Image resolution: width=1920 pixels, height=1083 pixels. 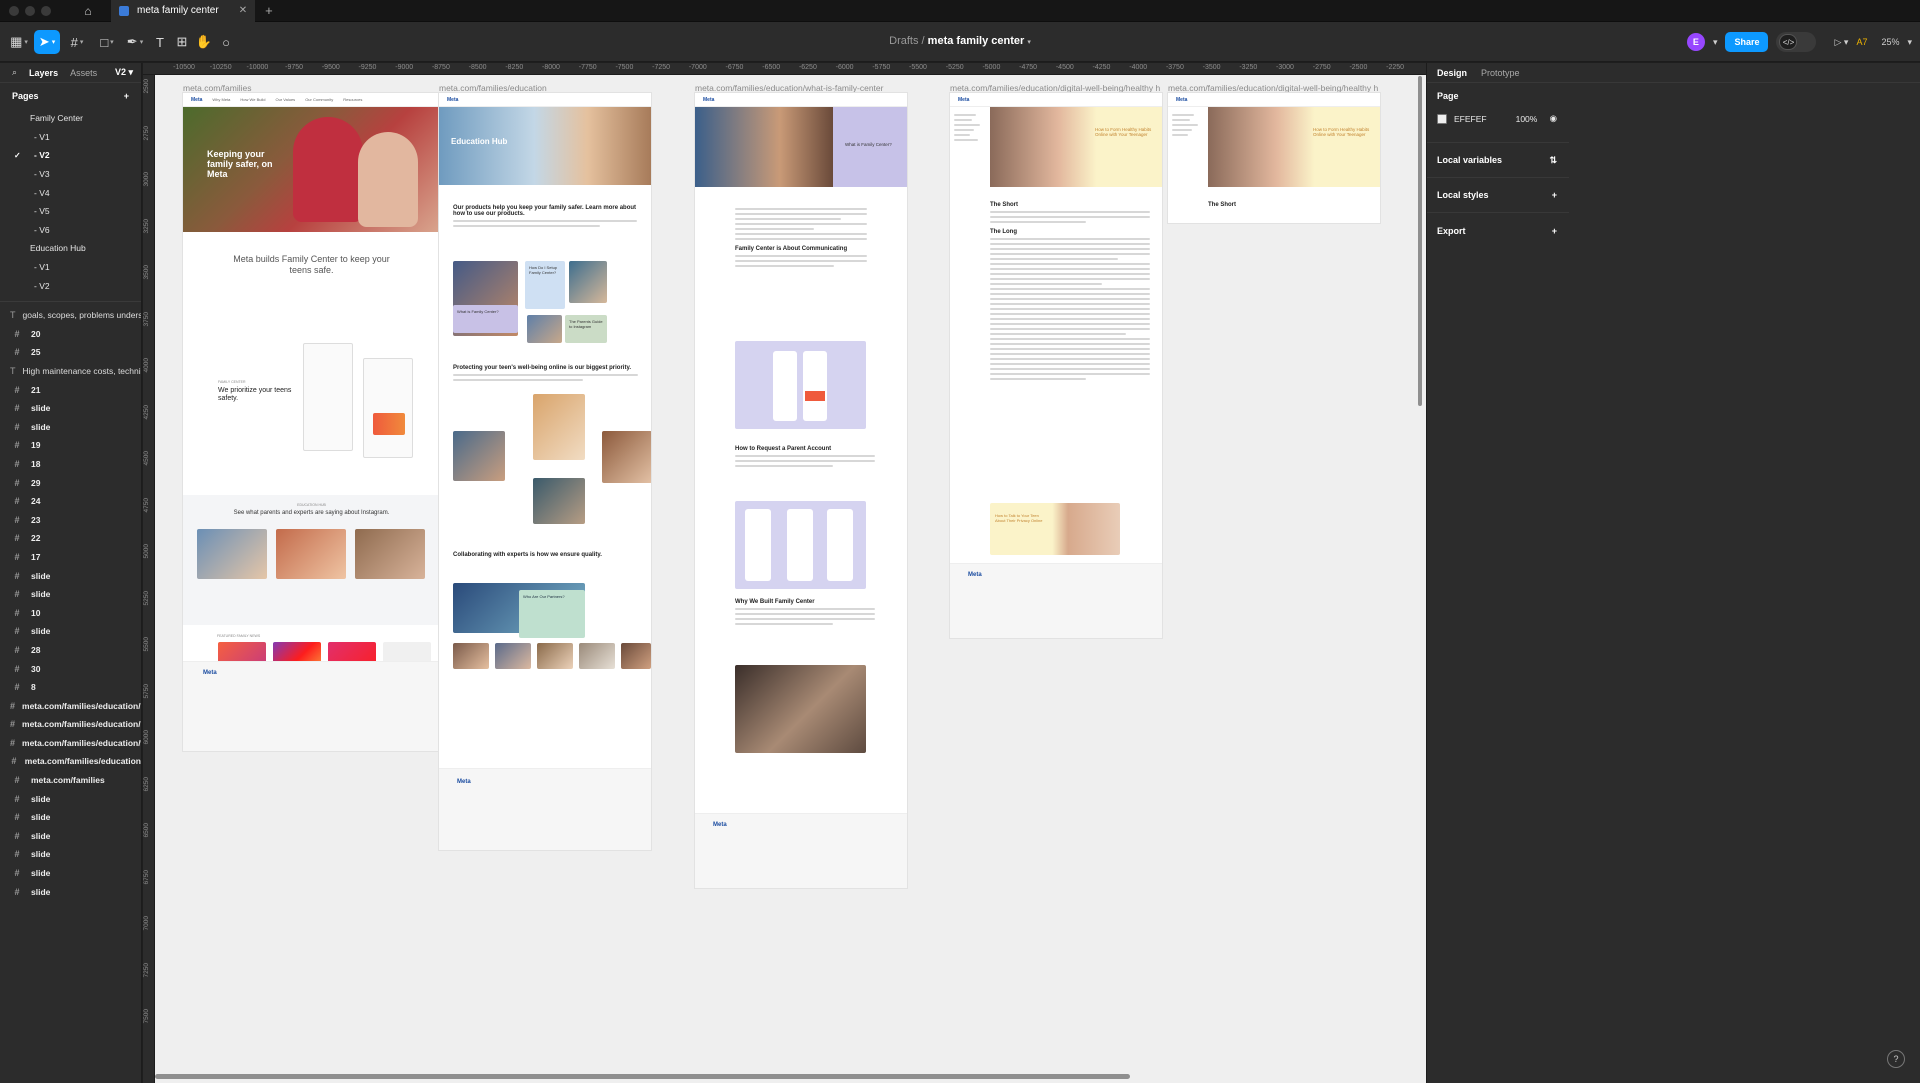 I want to click on layer-item: #23, so click(x=70, y=519).